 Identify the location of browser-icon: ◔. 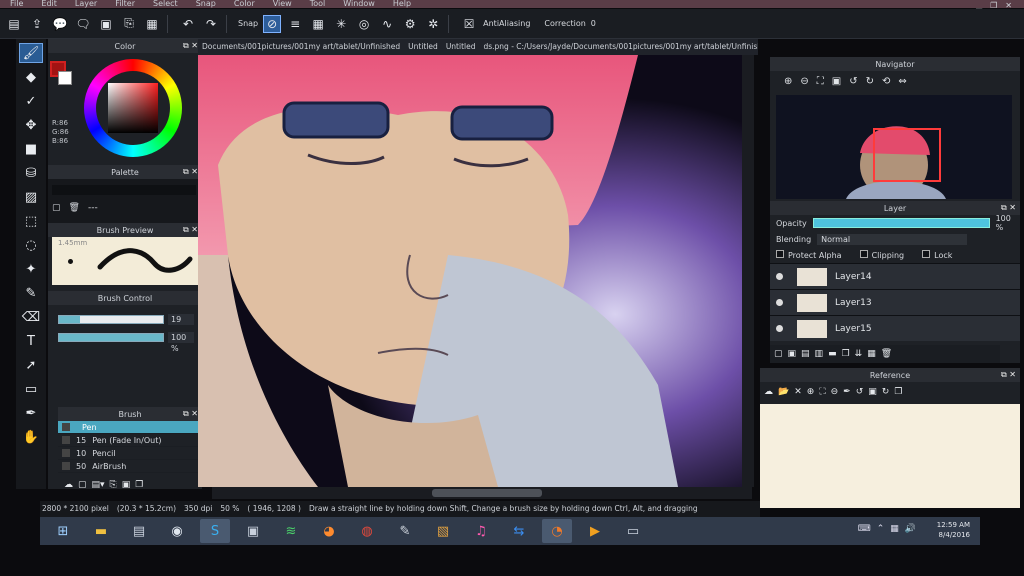
(557, 531).